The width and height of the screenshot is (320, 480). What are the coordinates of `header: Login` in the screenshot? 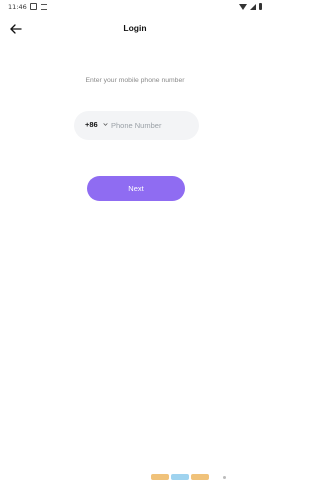 It's located at (135, 29).